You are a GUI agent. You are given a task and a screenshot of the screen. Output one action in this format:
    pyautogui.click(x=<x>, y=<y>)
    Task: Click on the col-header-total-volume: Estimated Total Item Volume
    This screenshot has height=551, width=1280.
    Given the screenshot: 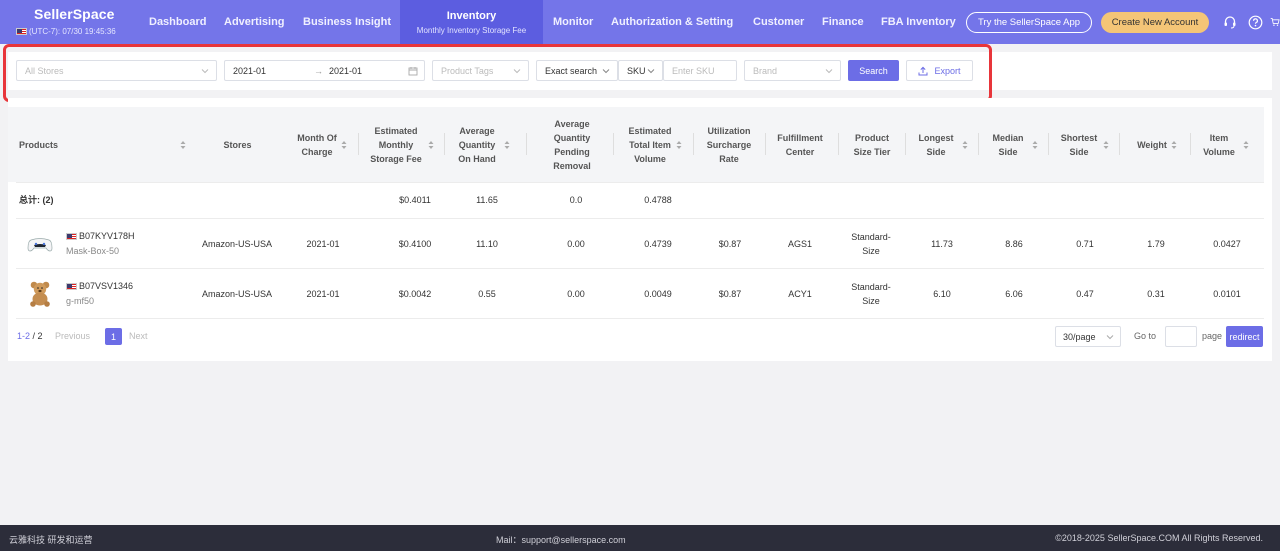 What is the action you would take?
    pyautogui.click(x=655, y=144)
    